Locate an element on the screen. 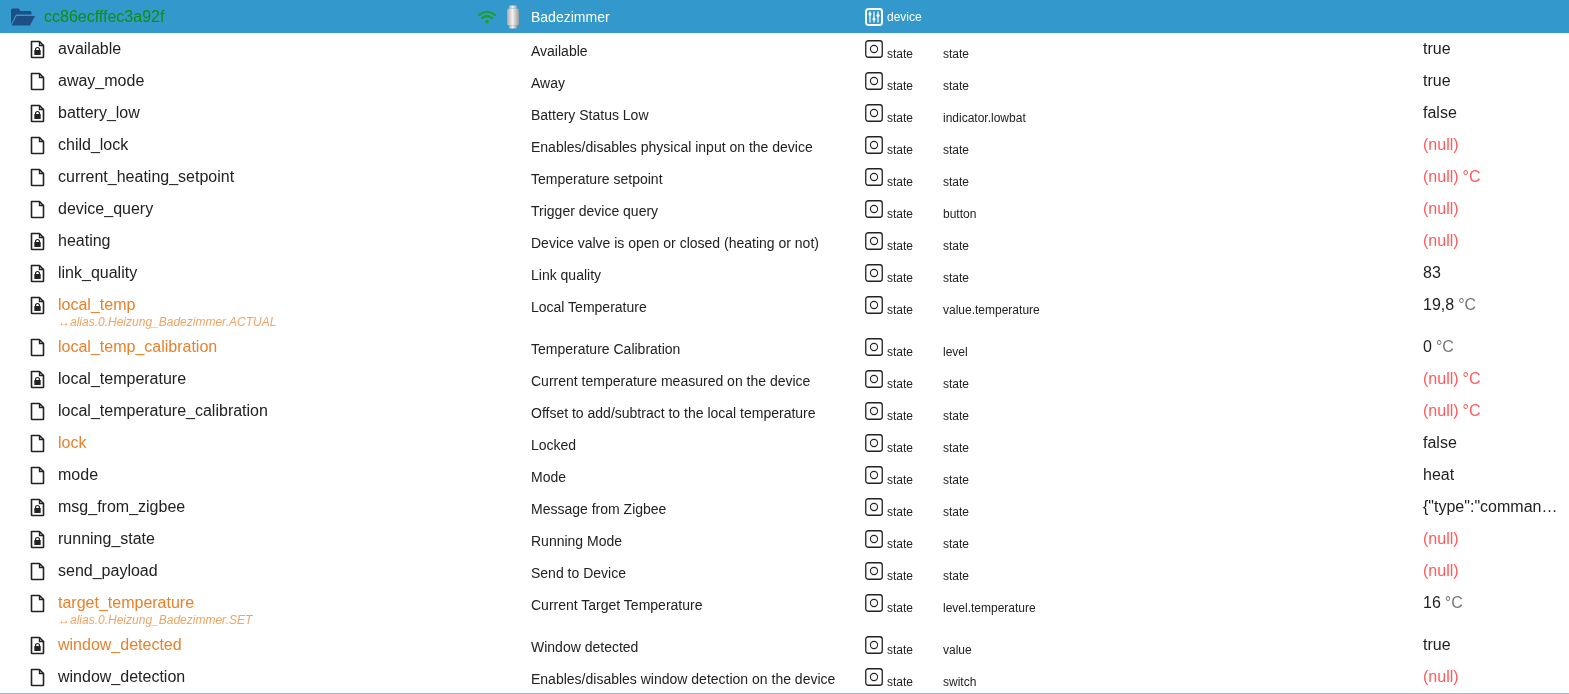 The height and width of the screenshot is (694, 1569). role-label: indicator.lowbat is located at coordinates (984, 118).